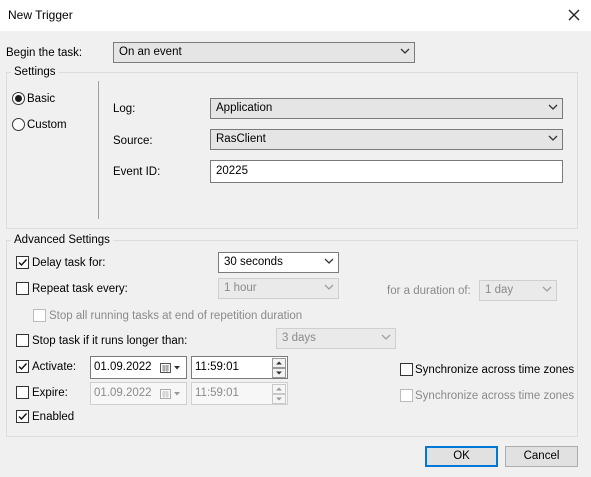 This screenshot has height=477, width=591. What do you see at coordinates (109, 341) in the screenshot?
I see `stop-longer-label: Stop task if it runs longer than:` at bounding box center [109, 341].